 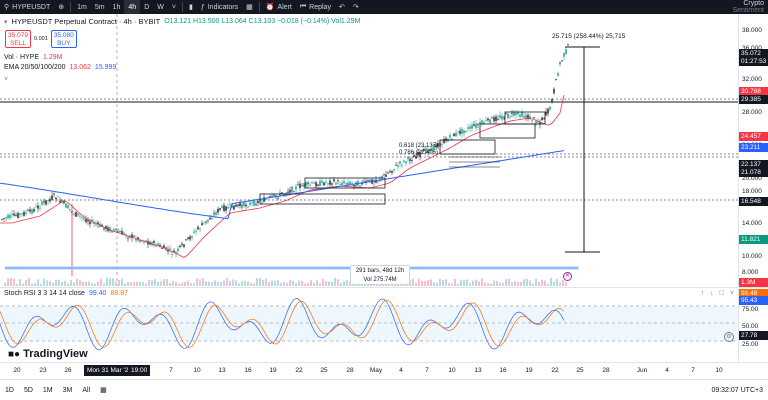 I want to click on settings-gear-icon: ⚙, so click(x=729, y=337).